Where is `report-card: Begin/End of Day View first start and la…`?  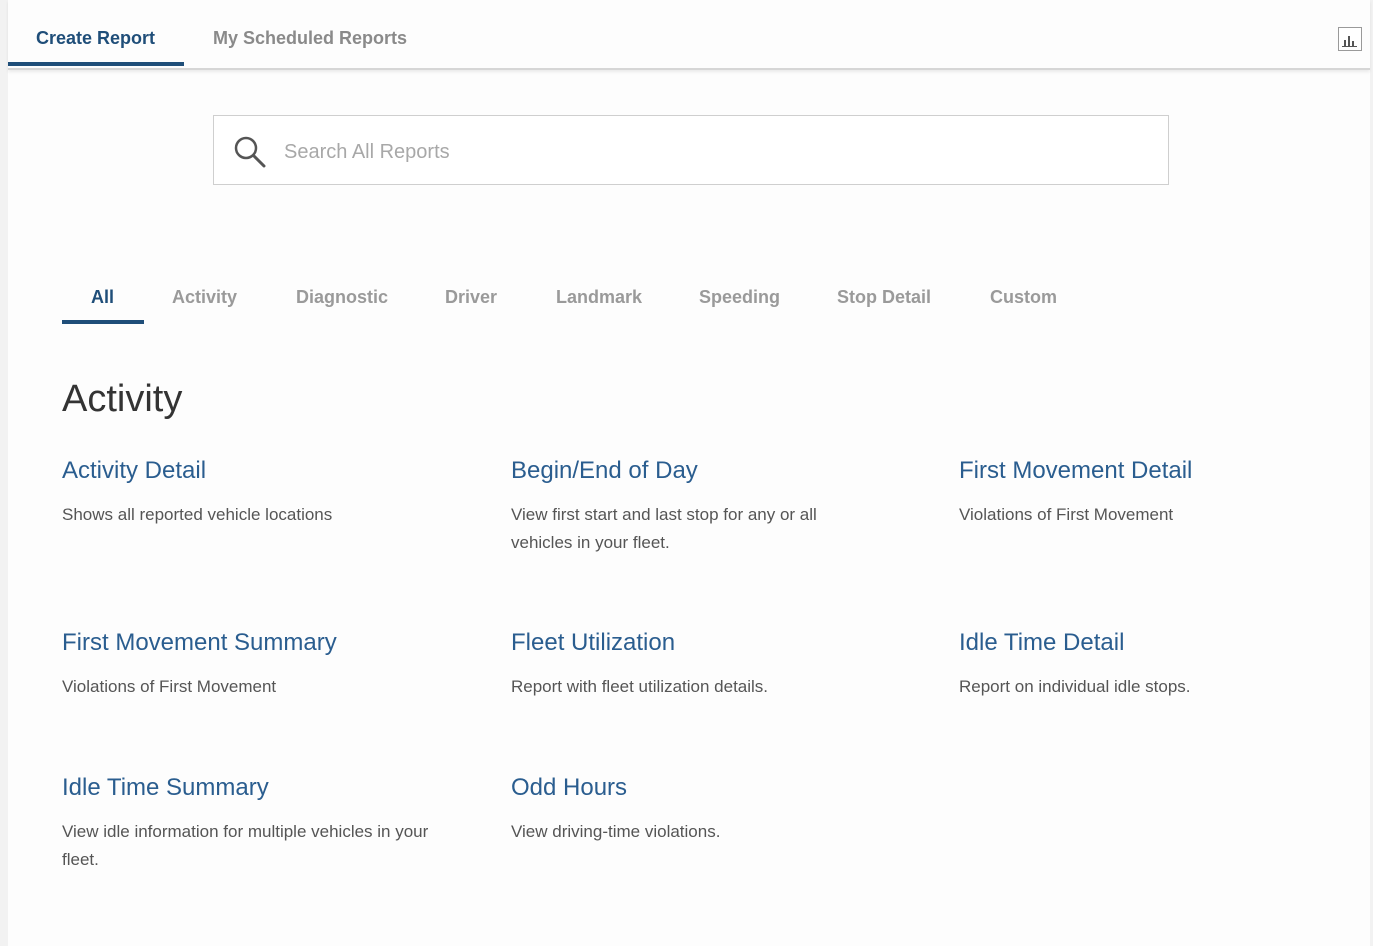 report-card: Begin/End of Day View first start and la… is located at coordinates (711, 507).